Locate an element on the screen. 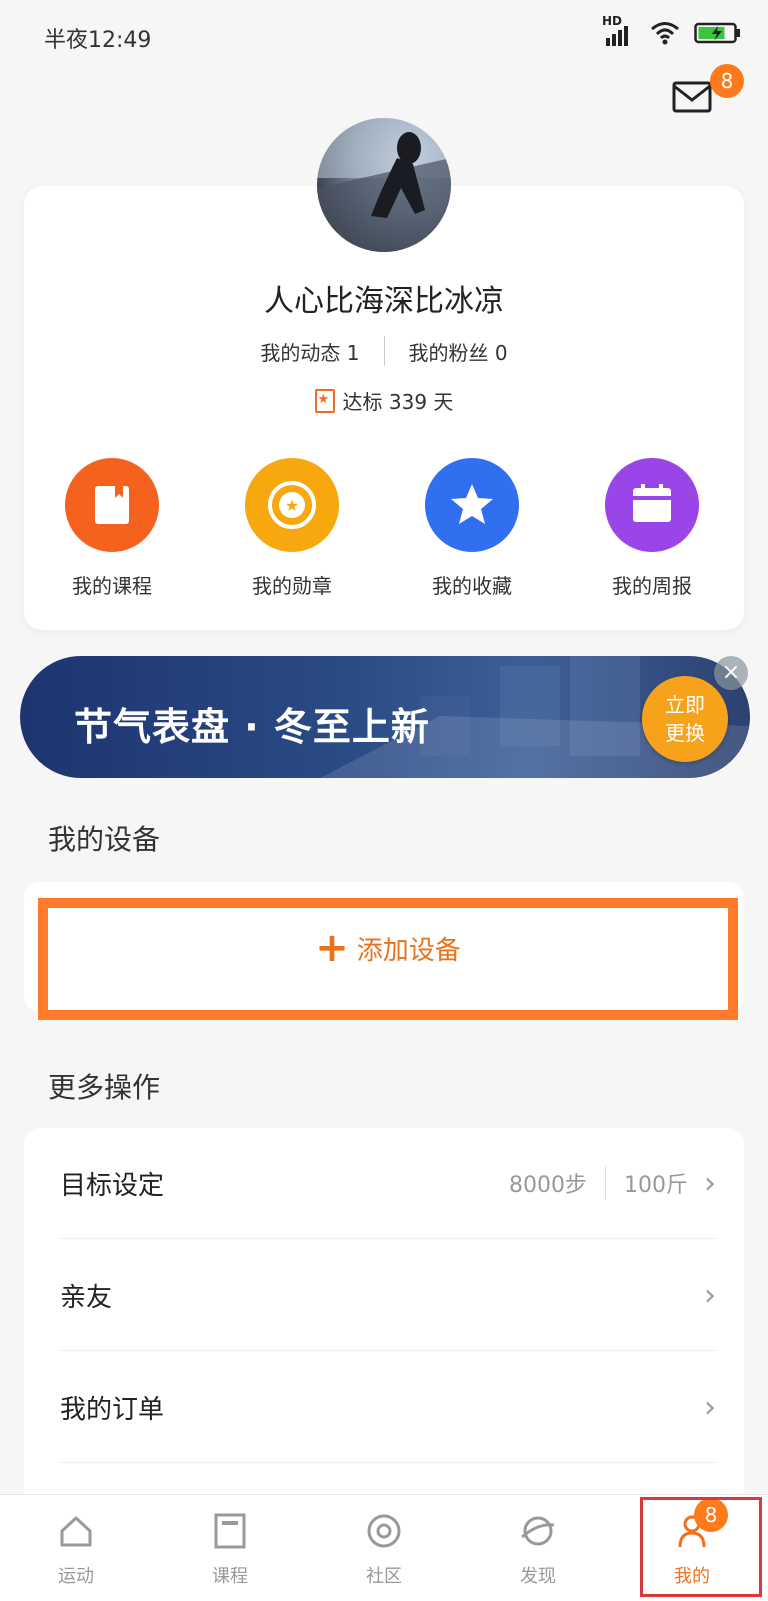  goal-values: 8000步 100斤 is located at coordinates (598, 1183).